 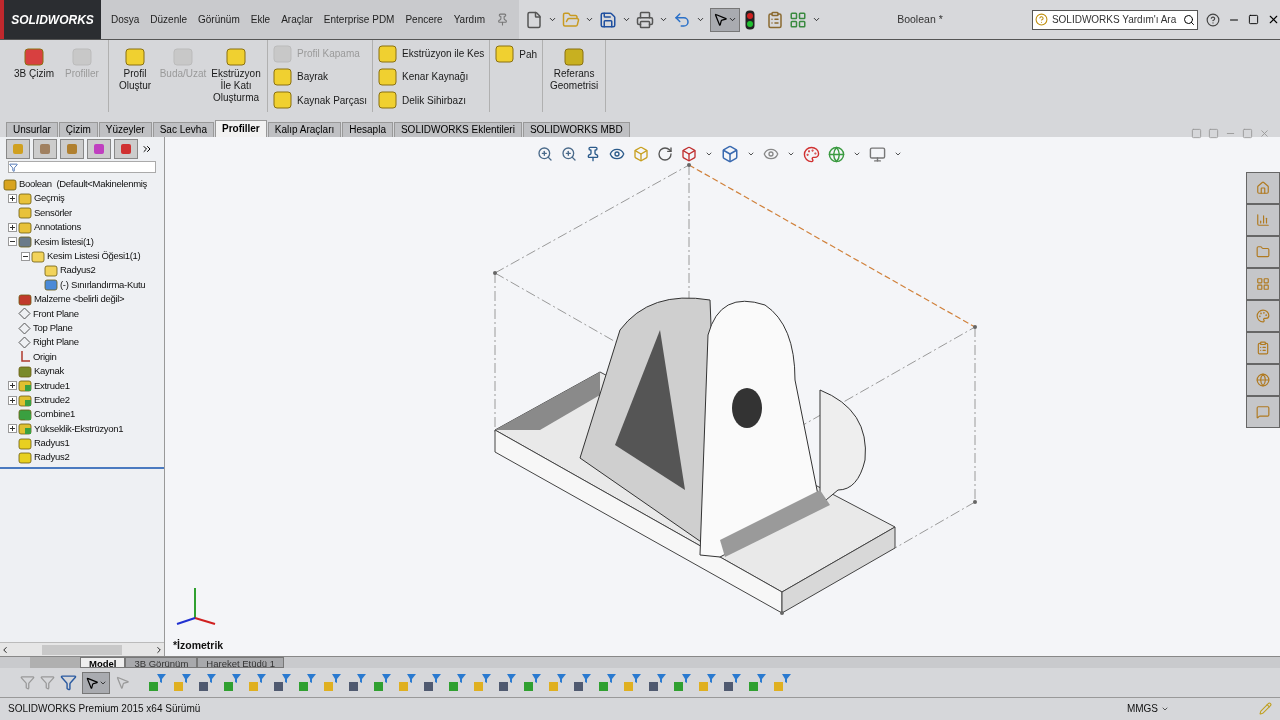 What do you see at coordinates (1114, 19) in the screenshot?
I see `help-search-field: SOLIDWORKS Yardım'ı Ara` at bounding box center [1114, 19].